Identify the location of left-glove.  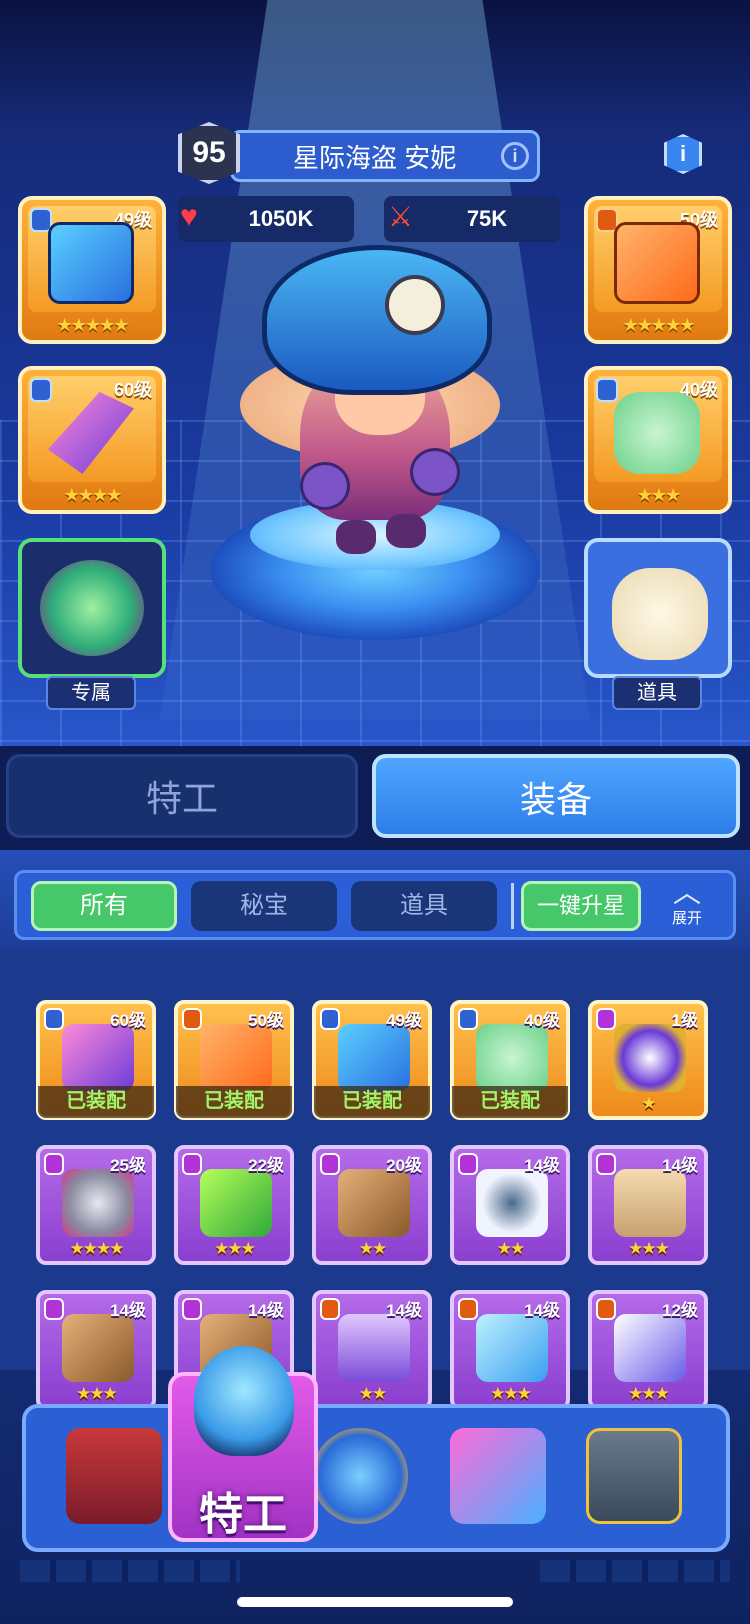
(325, 486).